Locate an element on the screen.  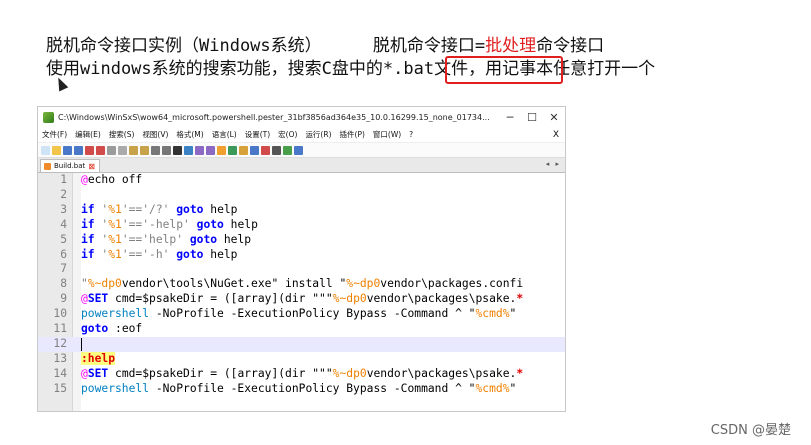
code-line-6: 6 if '%1'=='-h' goto help is located at coordinates (301, 255).